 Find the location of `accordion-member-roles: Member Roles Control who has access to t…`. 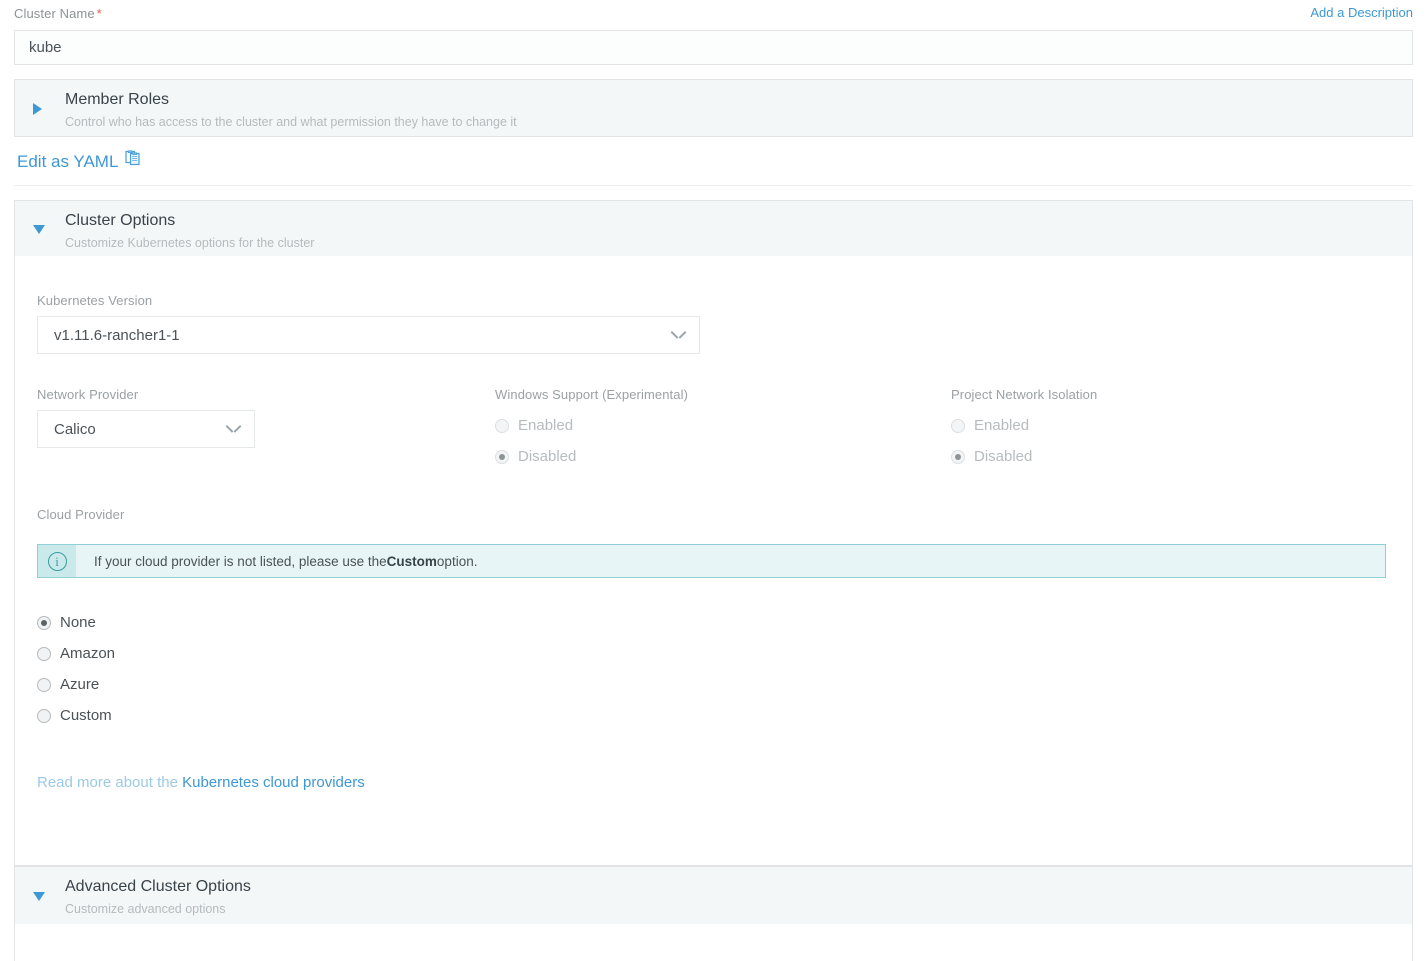

accordion-member-roles: Member Roles Control who has access to t… is located at coordinates (713, 108).